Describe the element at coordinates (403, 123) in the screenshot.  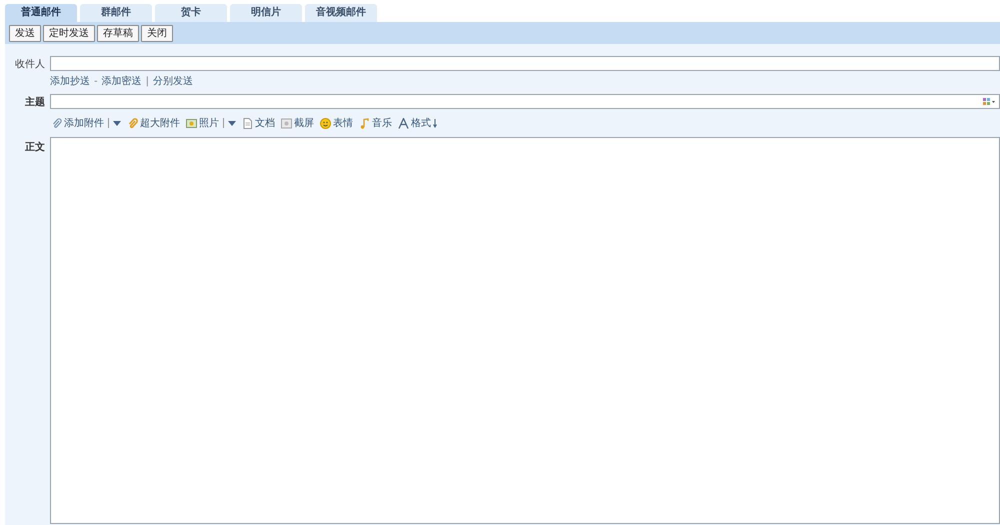
I see `letter-a-icon` at that location.